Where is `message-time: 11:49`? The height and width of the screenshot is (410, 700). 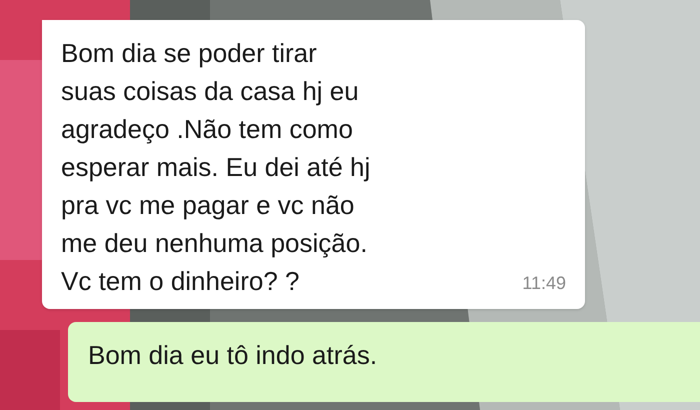
message-time: 11:49 is located at coordinates (544, 283).